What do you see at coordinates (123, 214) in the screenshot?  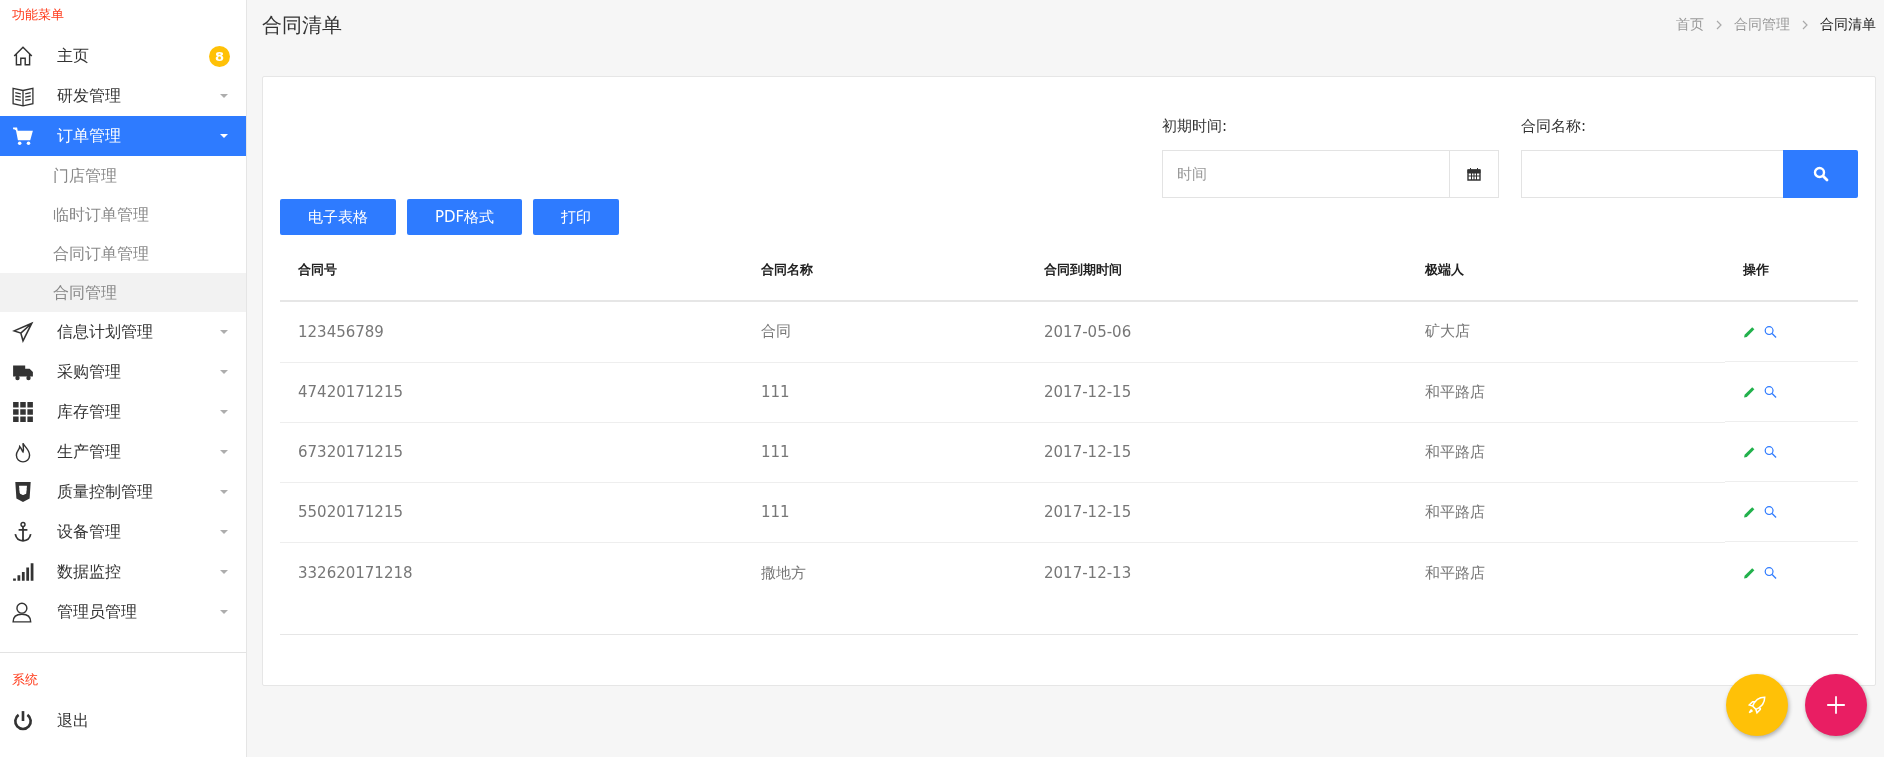 I see `submenu-item: 临时订单管理` at bounding box center [123, 214].